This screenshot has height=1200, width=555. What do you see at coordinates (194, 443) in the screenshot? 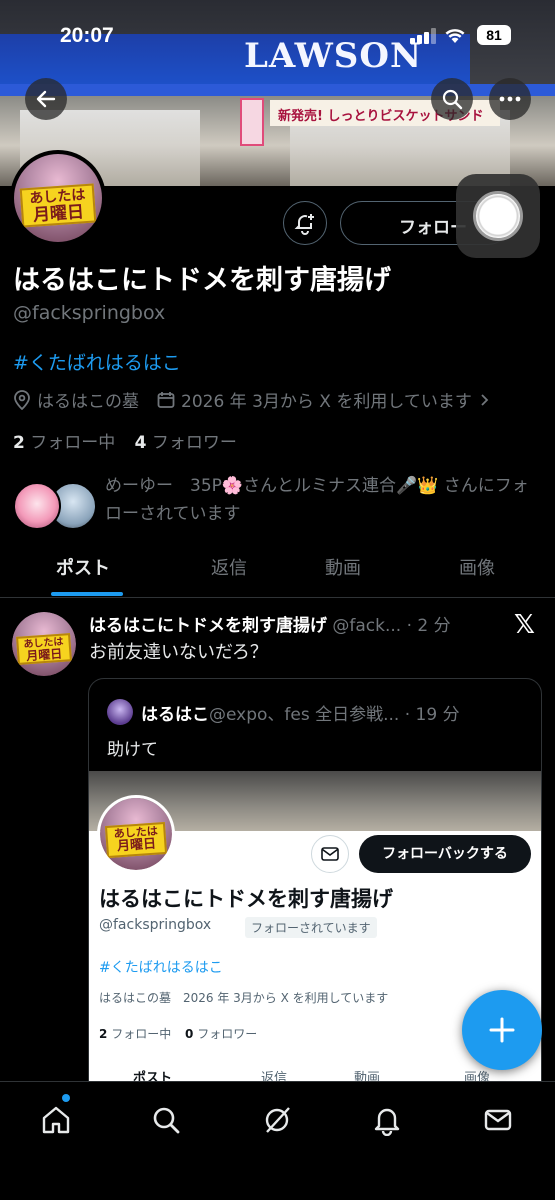
I see `followers-label: フォロワー` at bounding box center [194, 443].